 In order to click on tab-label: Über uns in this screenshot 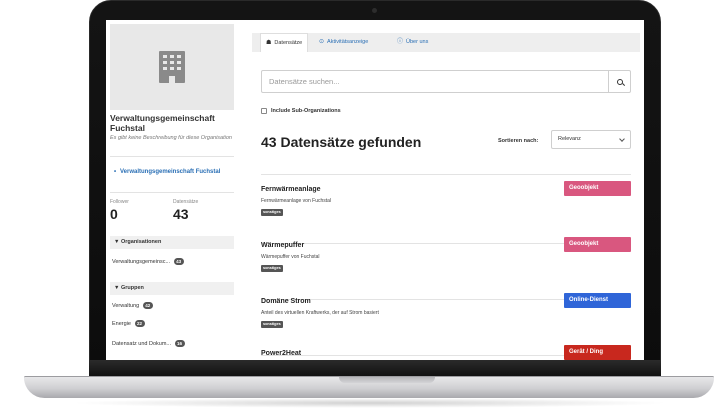, I will do `click(417, 42)`.